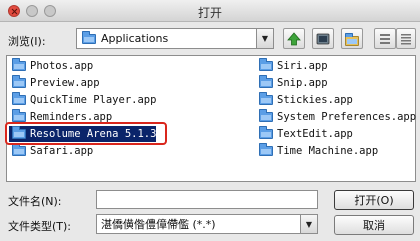 The height and width of the screenshot is (241, 420). I want to click on cancel-button: 取消, so click(374, 225).